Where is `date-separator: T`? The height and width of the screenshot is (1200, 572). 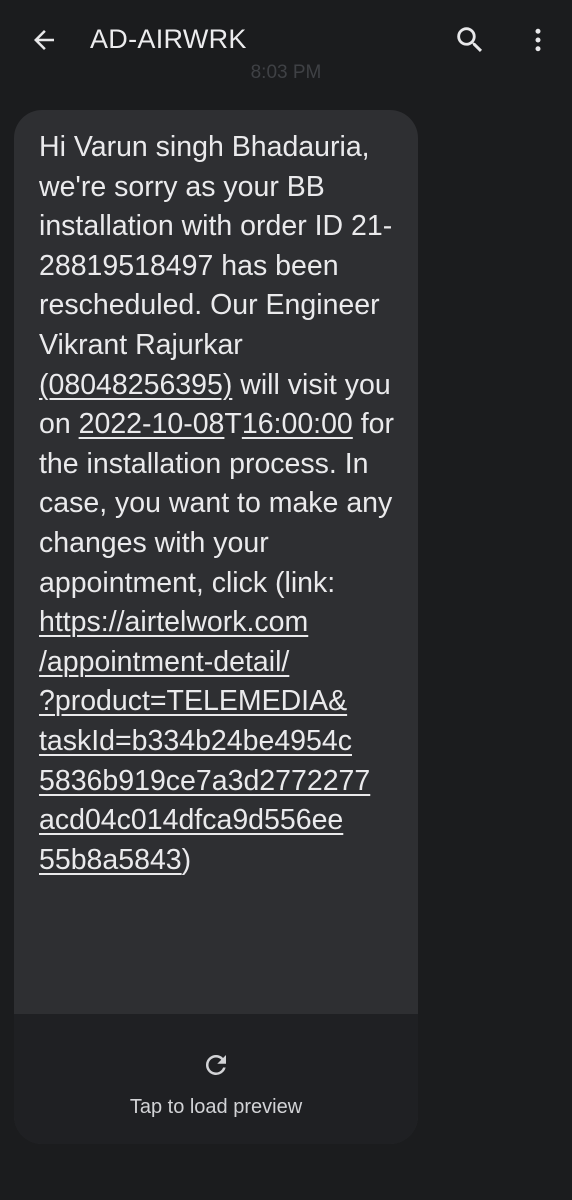 date-separator: T is located at coordinates (233, 424).